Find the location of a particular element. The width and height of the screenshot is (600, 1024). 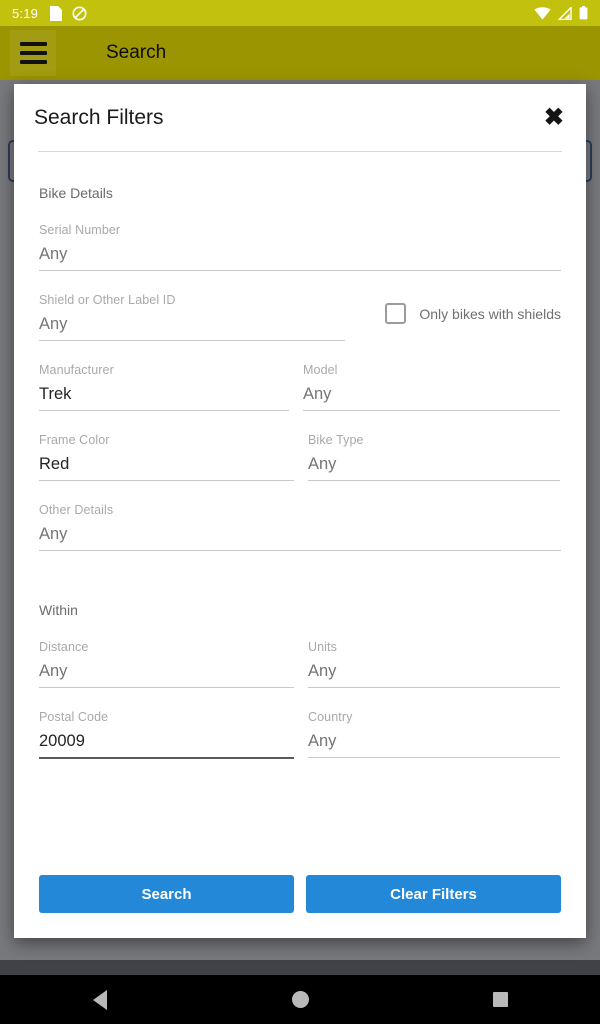

input-model is located at coordinates (431, 393).